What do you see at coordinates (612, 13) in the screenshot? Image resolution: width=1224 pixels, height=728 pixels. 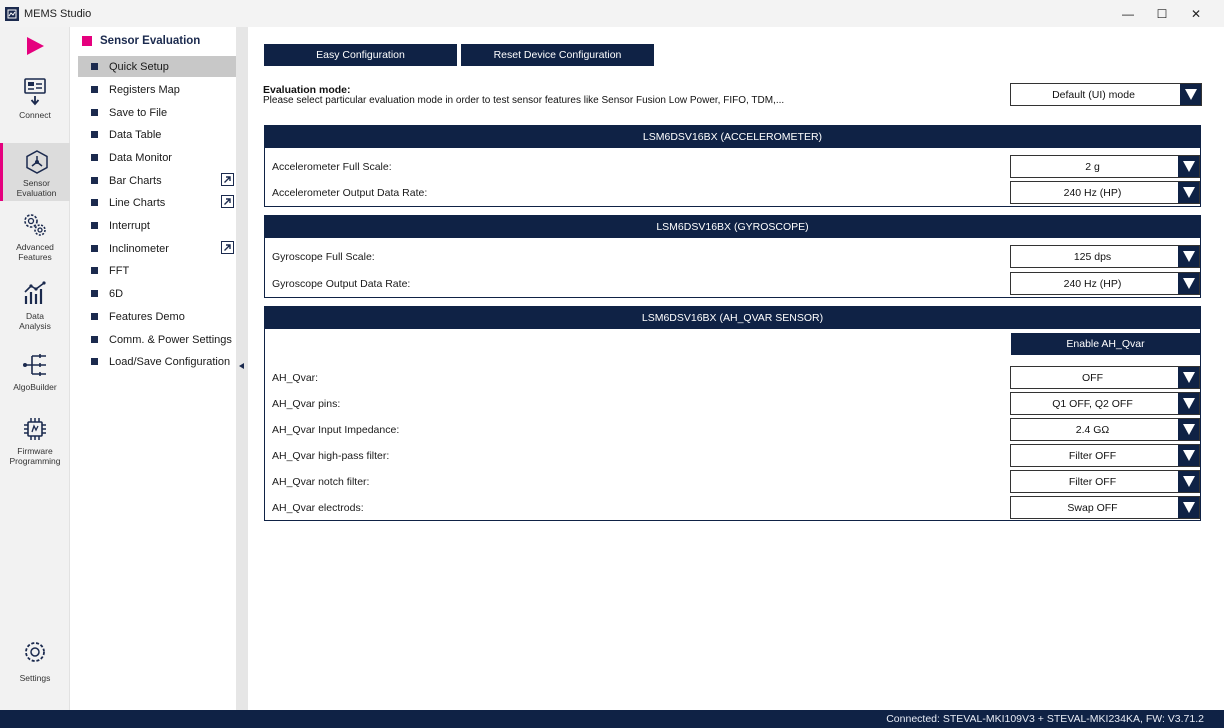 I see `title-bar: MEMS Studio — ☐ ✕` at bounding box center [612, 13].